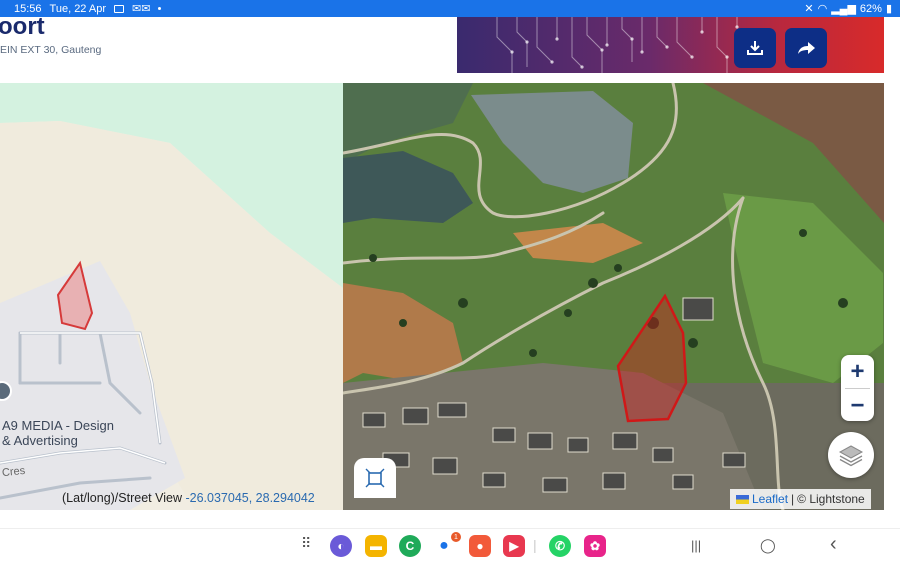 Image resolution: width=900 pixels, height=562 pixels. What do you see at coordinates (696, 545) in the screenshot?
I see `recent-apps-button: |||` at bounding box center [696, 545].